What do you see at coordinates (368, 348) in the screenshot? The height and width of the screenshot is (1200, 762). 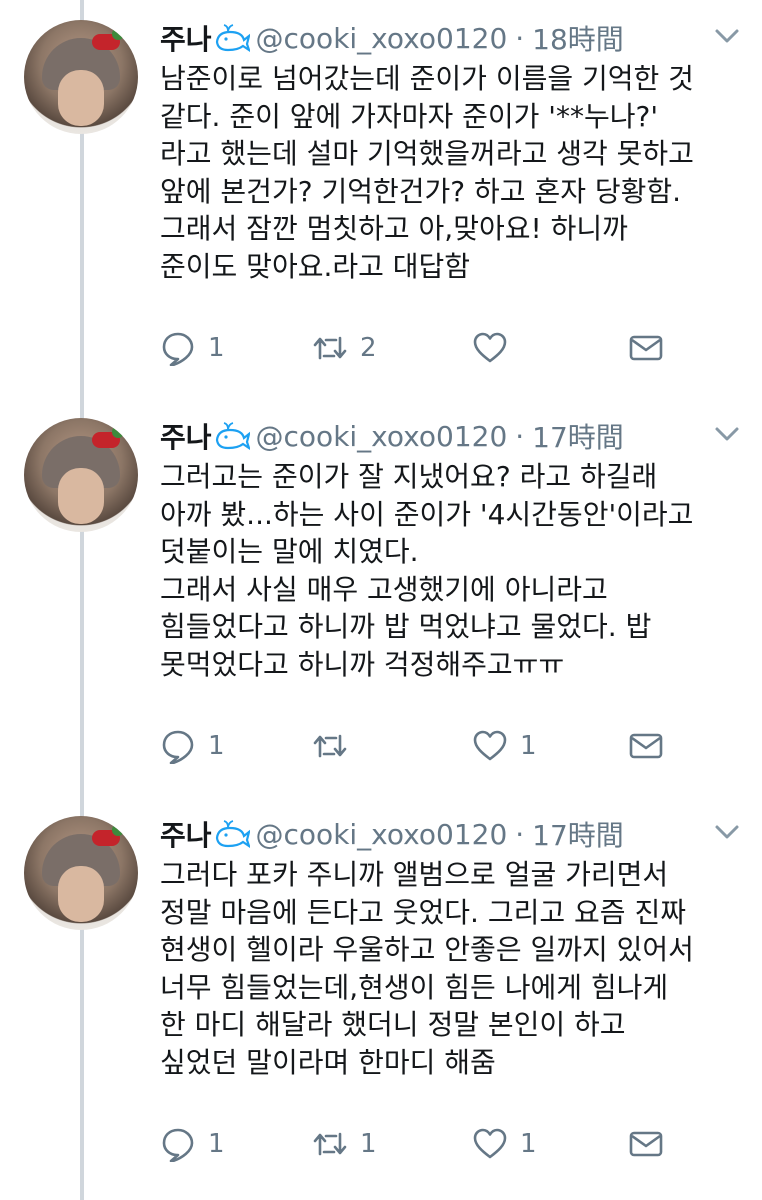 I see `retweet-count: 2` at bounding box center [368, 348].